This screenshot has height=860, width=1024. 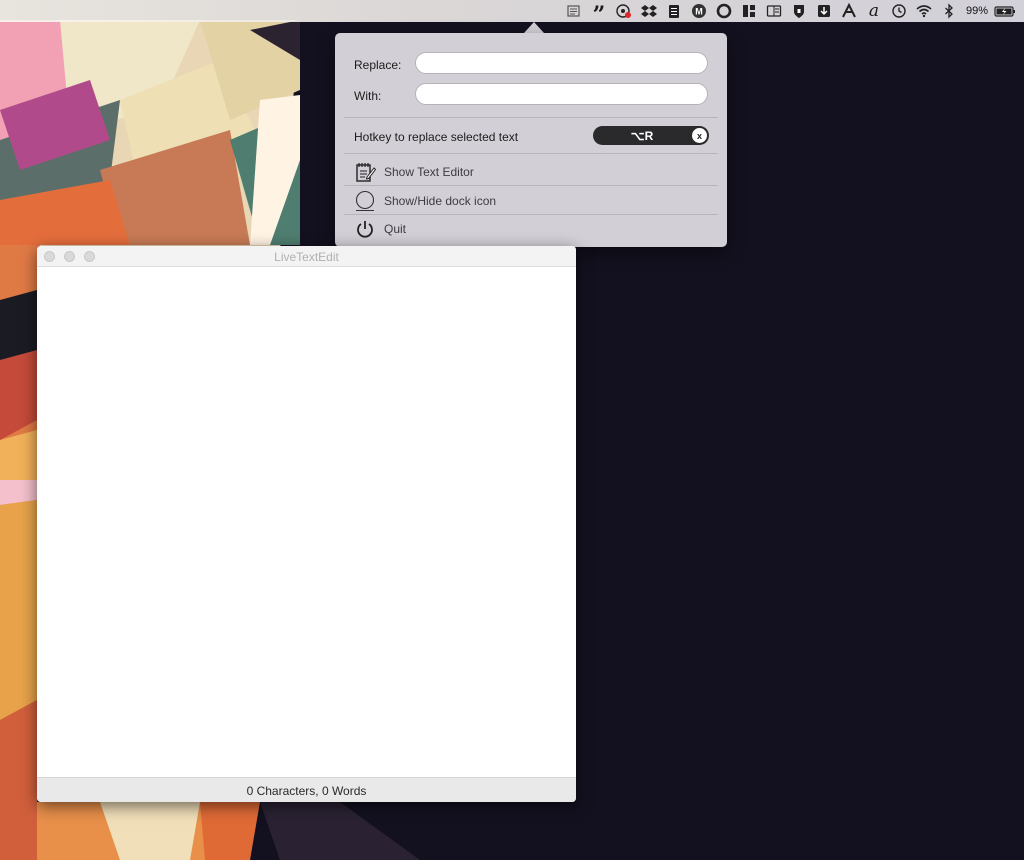 I want to click on quit-label: Quit, so click(x=395, y=229).